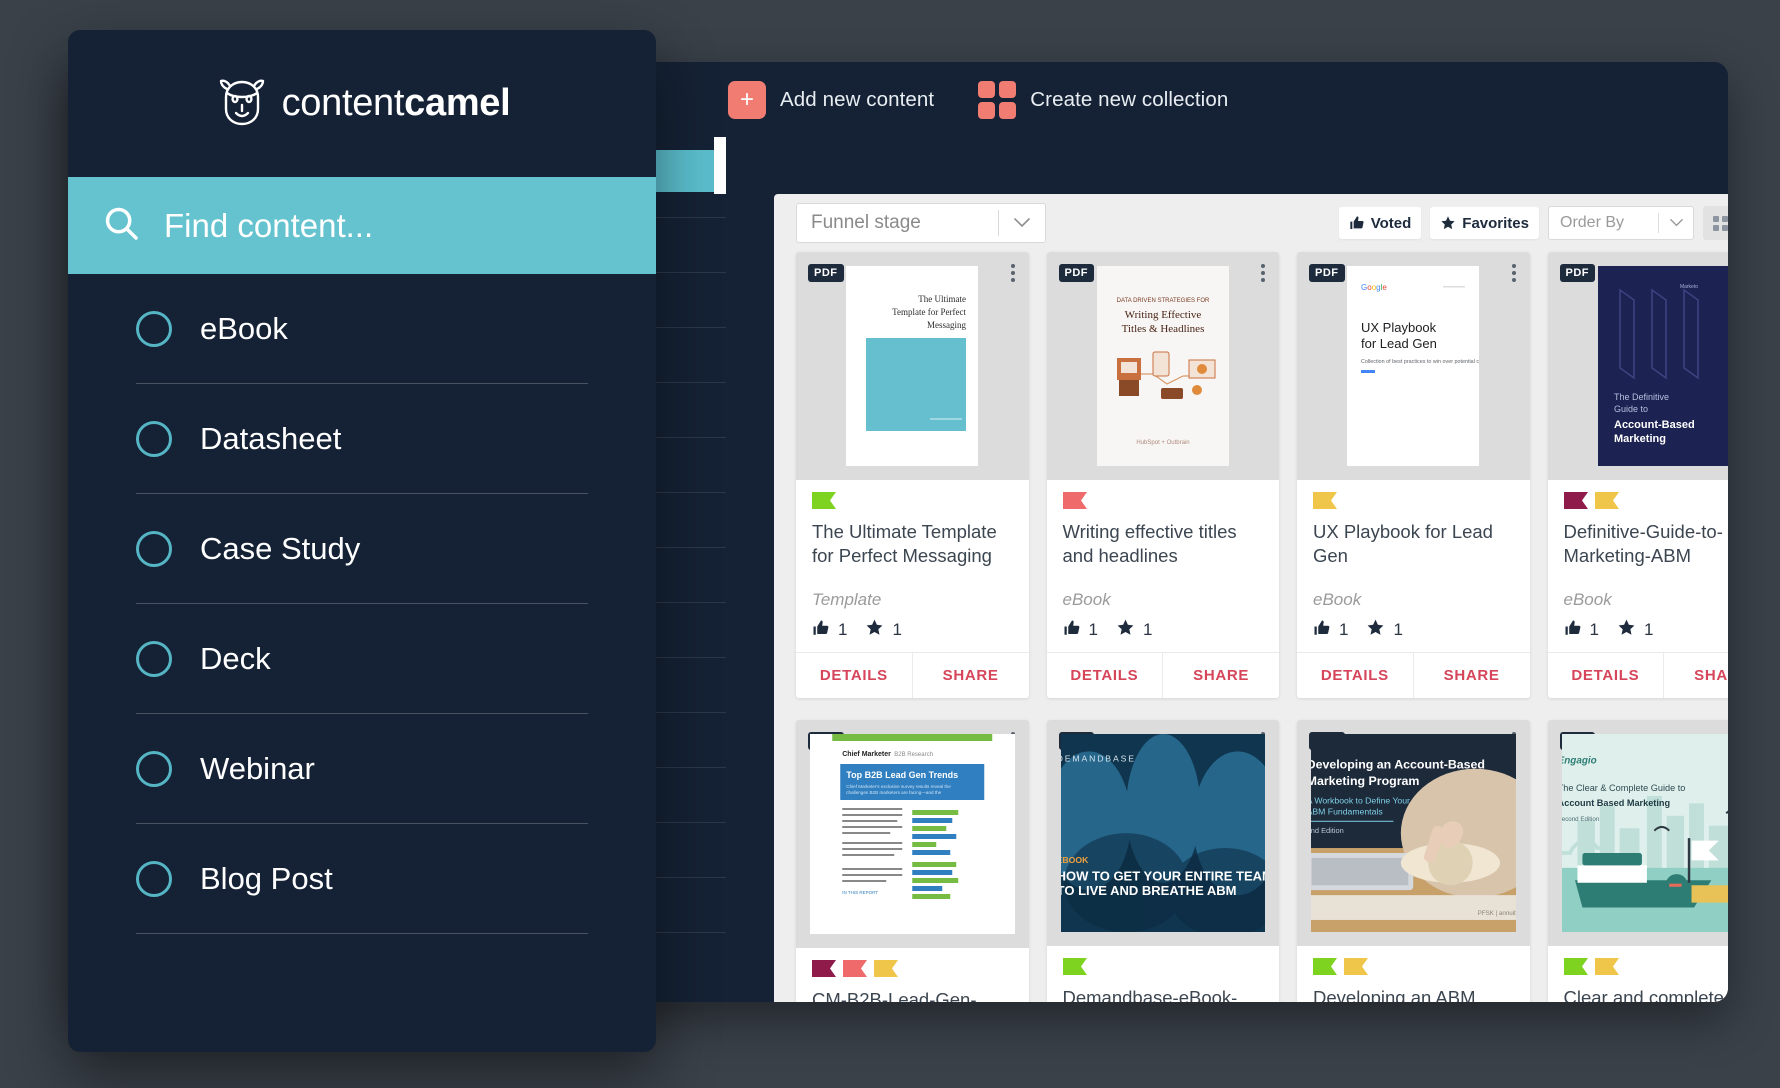 The height and width of the screenshot is (1088, 1780). I want to click on svg-text: ABM Fundamentals, so click(1347, 812).